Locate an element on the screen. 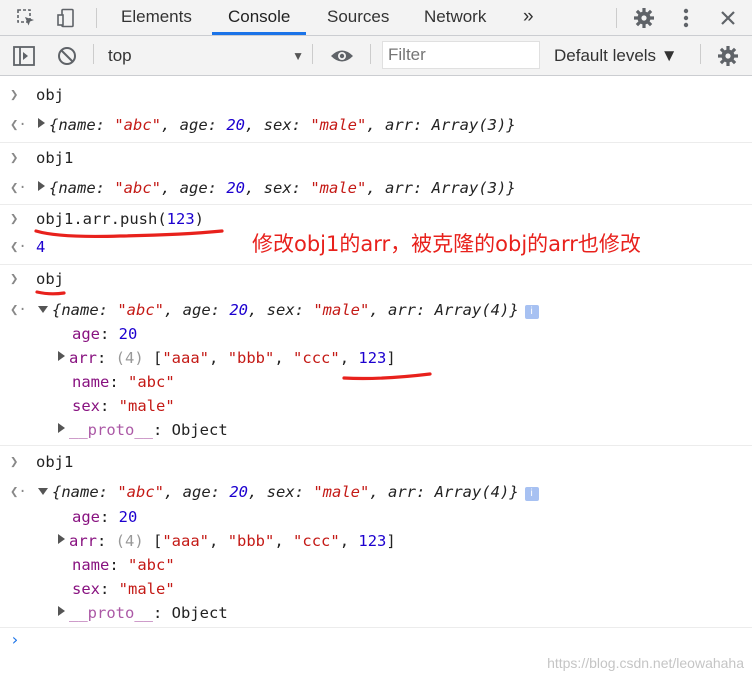 This screenshot has width=752, height=679. close-icon is located at coordinates (728, 18).